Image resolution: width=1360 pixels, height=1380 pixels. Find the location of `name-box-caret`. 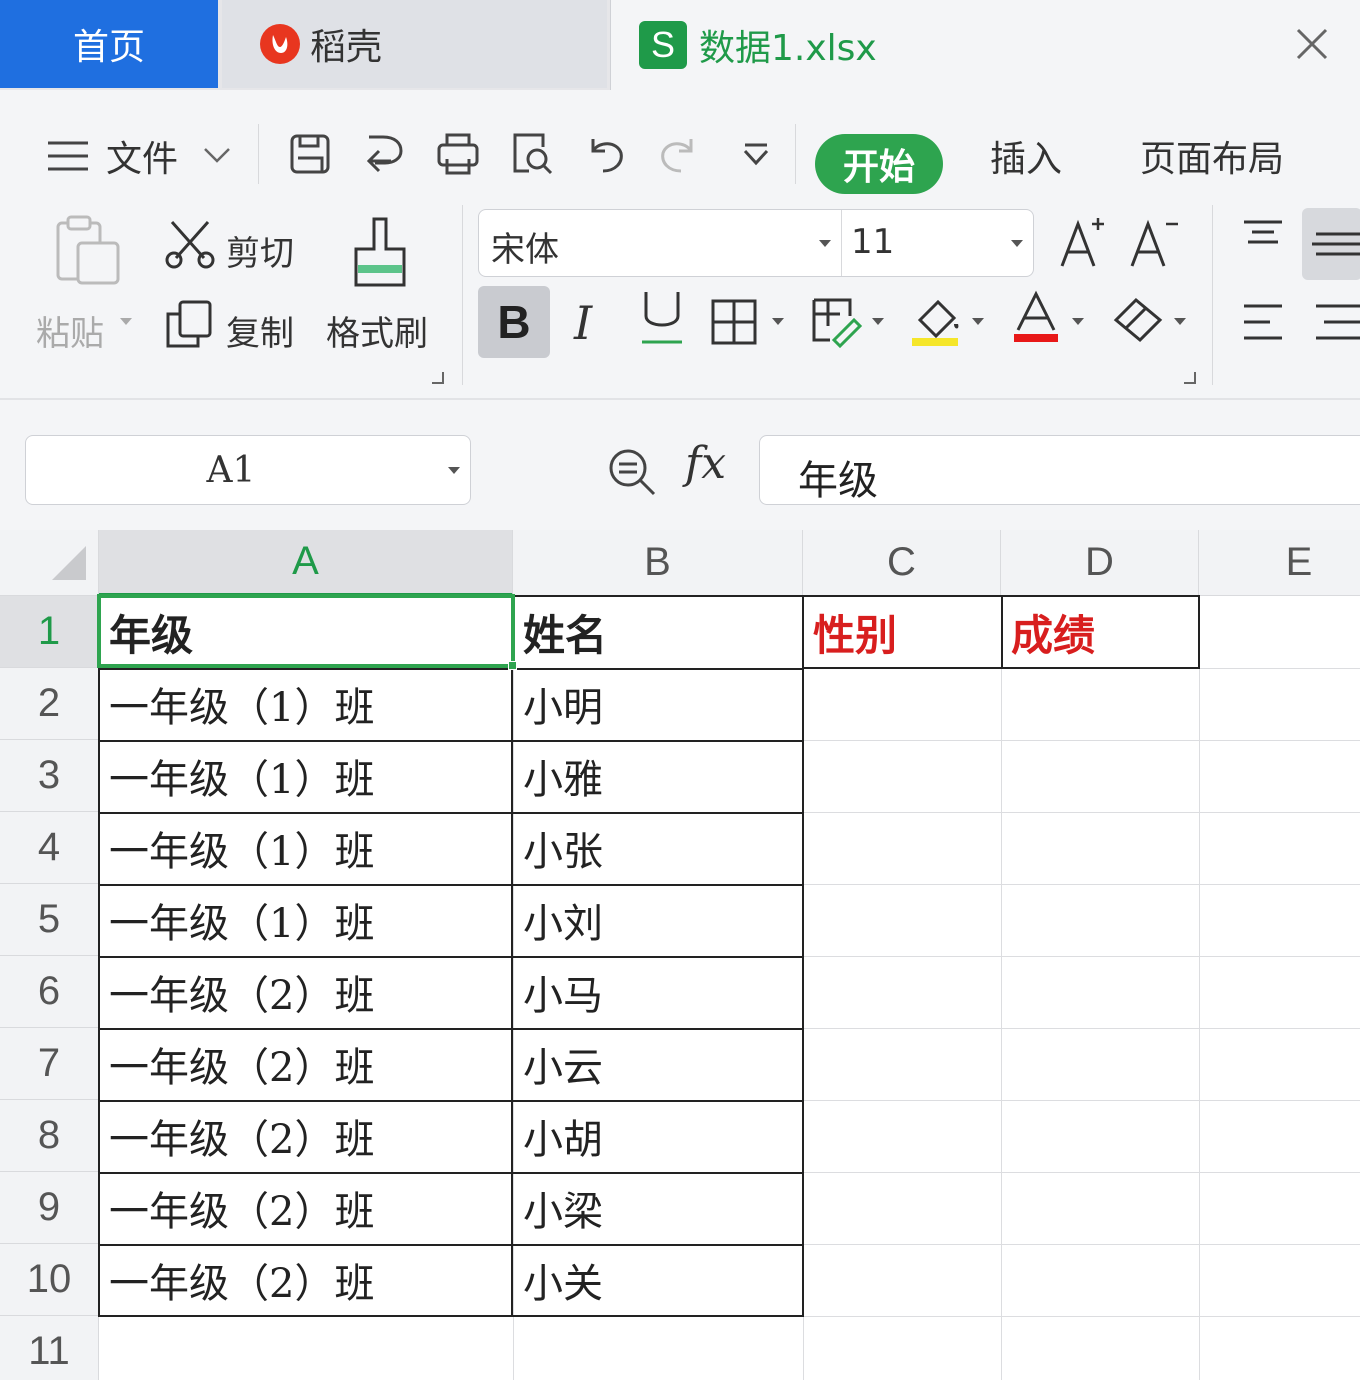

name-box-caret is located at coordinates (454, 470).